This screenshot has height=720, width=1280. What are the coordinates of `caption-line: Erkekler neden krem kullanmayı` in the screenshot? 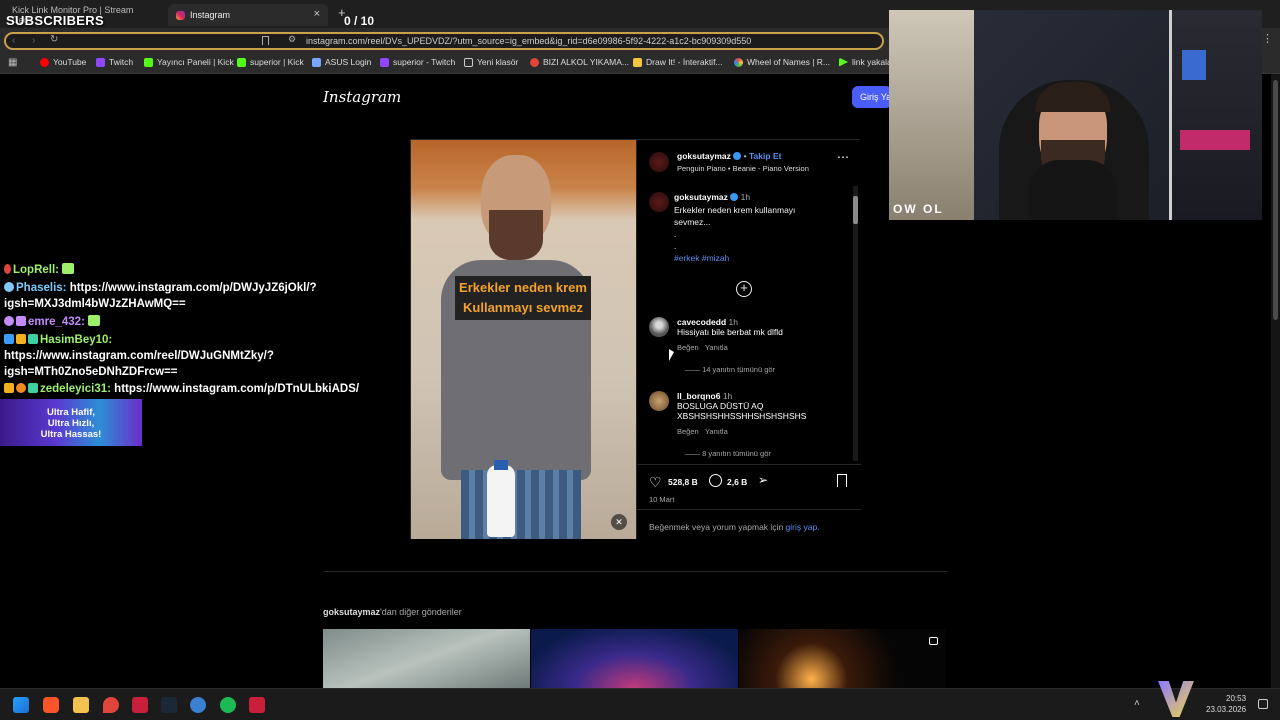 It's located at (735, 210).